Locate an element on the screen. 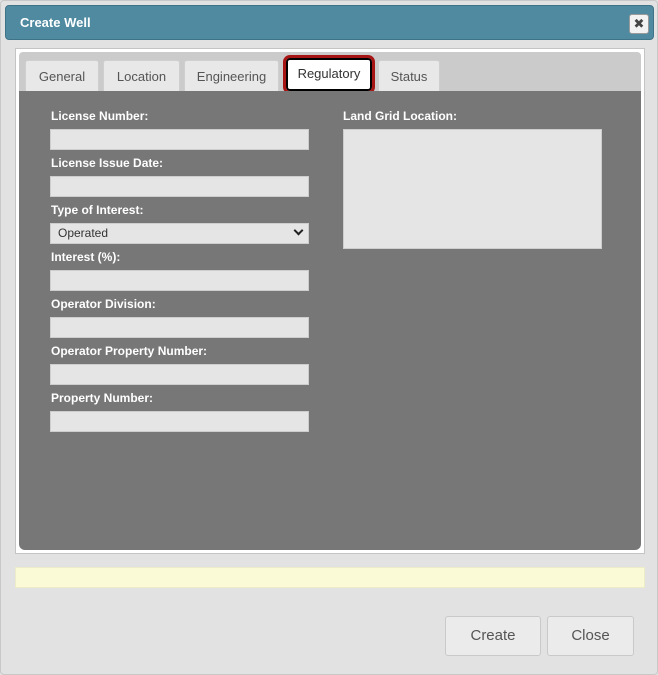 The height and width of the screenshot is (675, 658). license-issue-date-label: License Issue Date: is located at coordinates (107, 163).